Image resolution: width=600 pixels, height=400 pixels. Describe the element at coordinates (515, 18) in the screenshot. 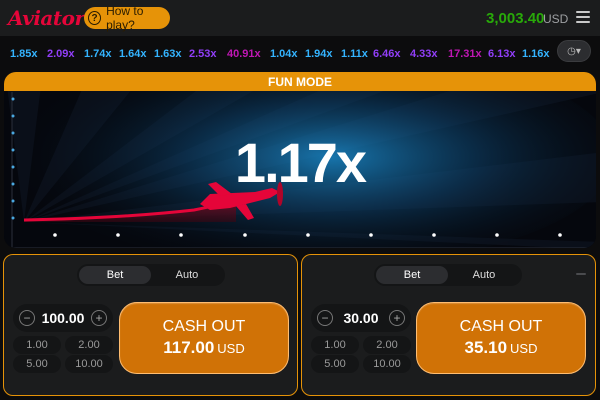

I see `balance-amount: 3,003.40` at that location.